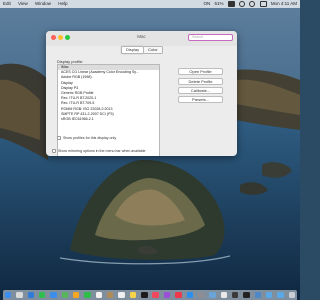 This screenshot has width=320, height=300. Describe the element at coordinates (252, 3) in the screenshot. I see `search-icon` at that location.